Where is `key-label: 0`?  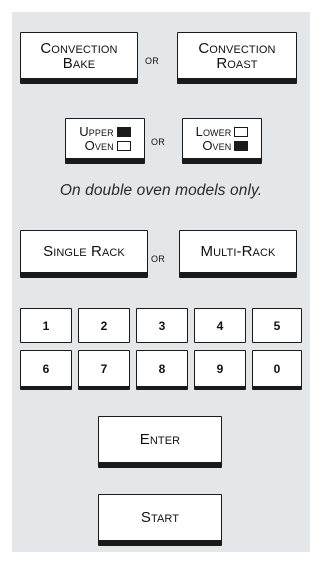 key-label: 0 is located at coordinates (277, 368).